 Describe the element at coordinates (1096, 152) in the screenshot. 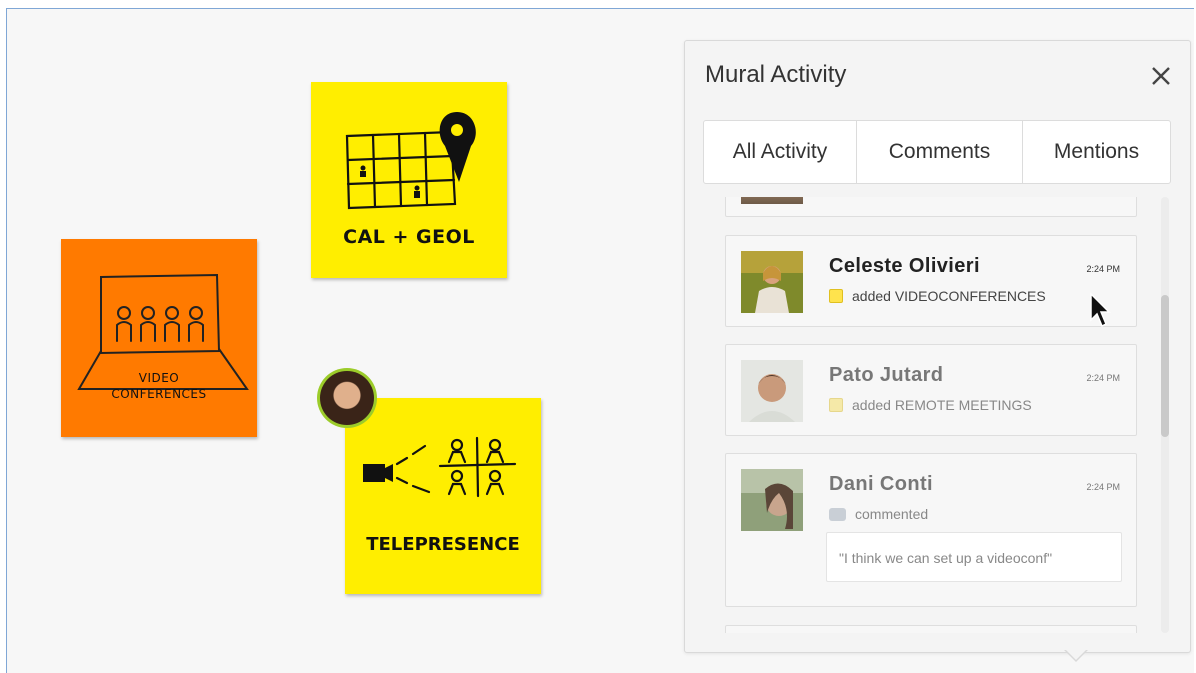

I see `tab-mentions: Mentions` at that location.